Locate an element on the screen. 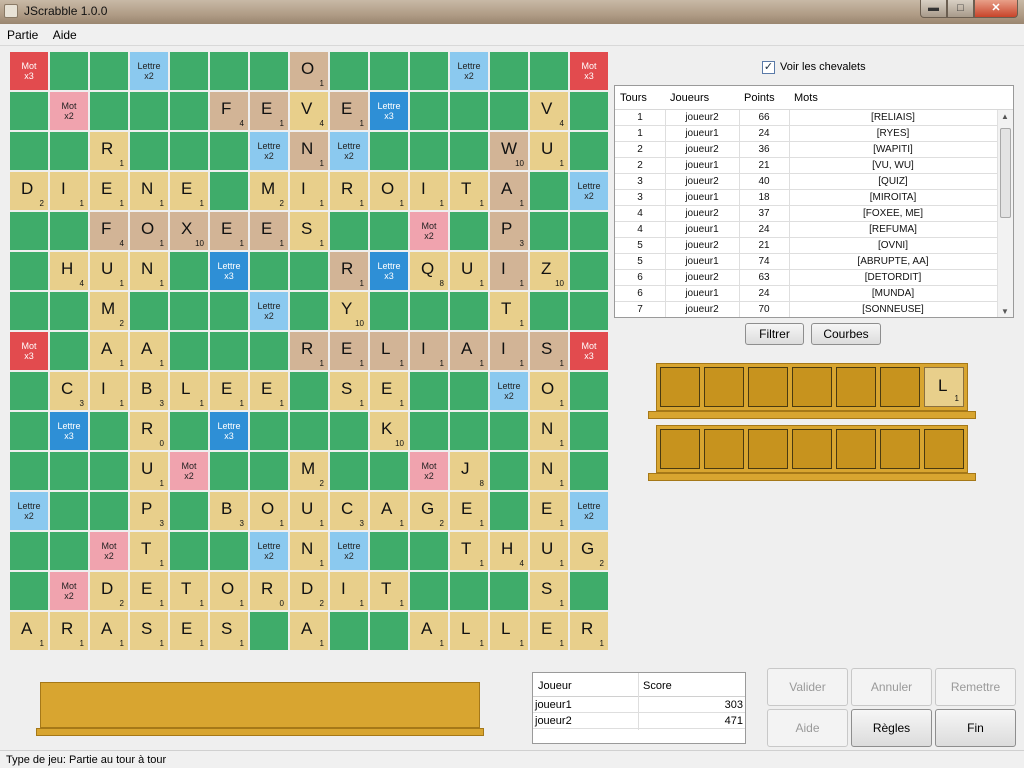 This screenshot has width=1024, height=768. put-back-button: Remettre is located at coordinates (975, 687).